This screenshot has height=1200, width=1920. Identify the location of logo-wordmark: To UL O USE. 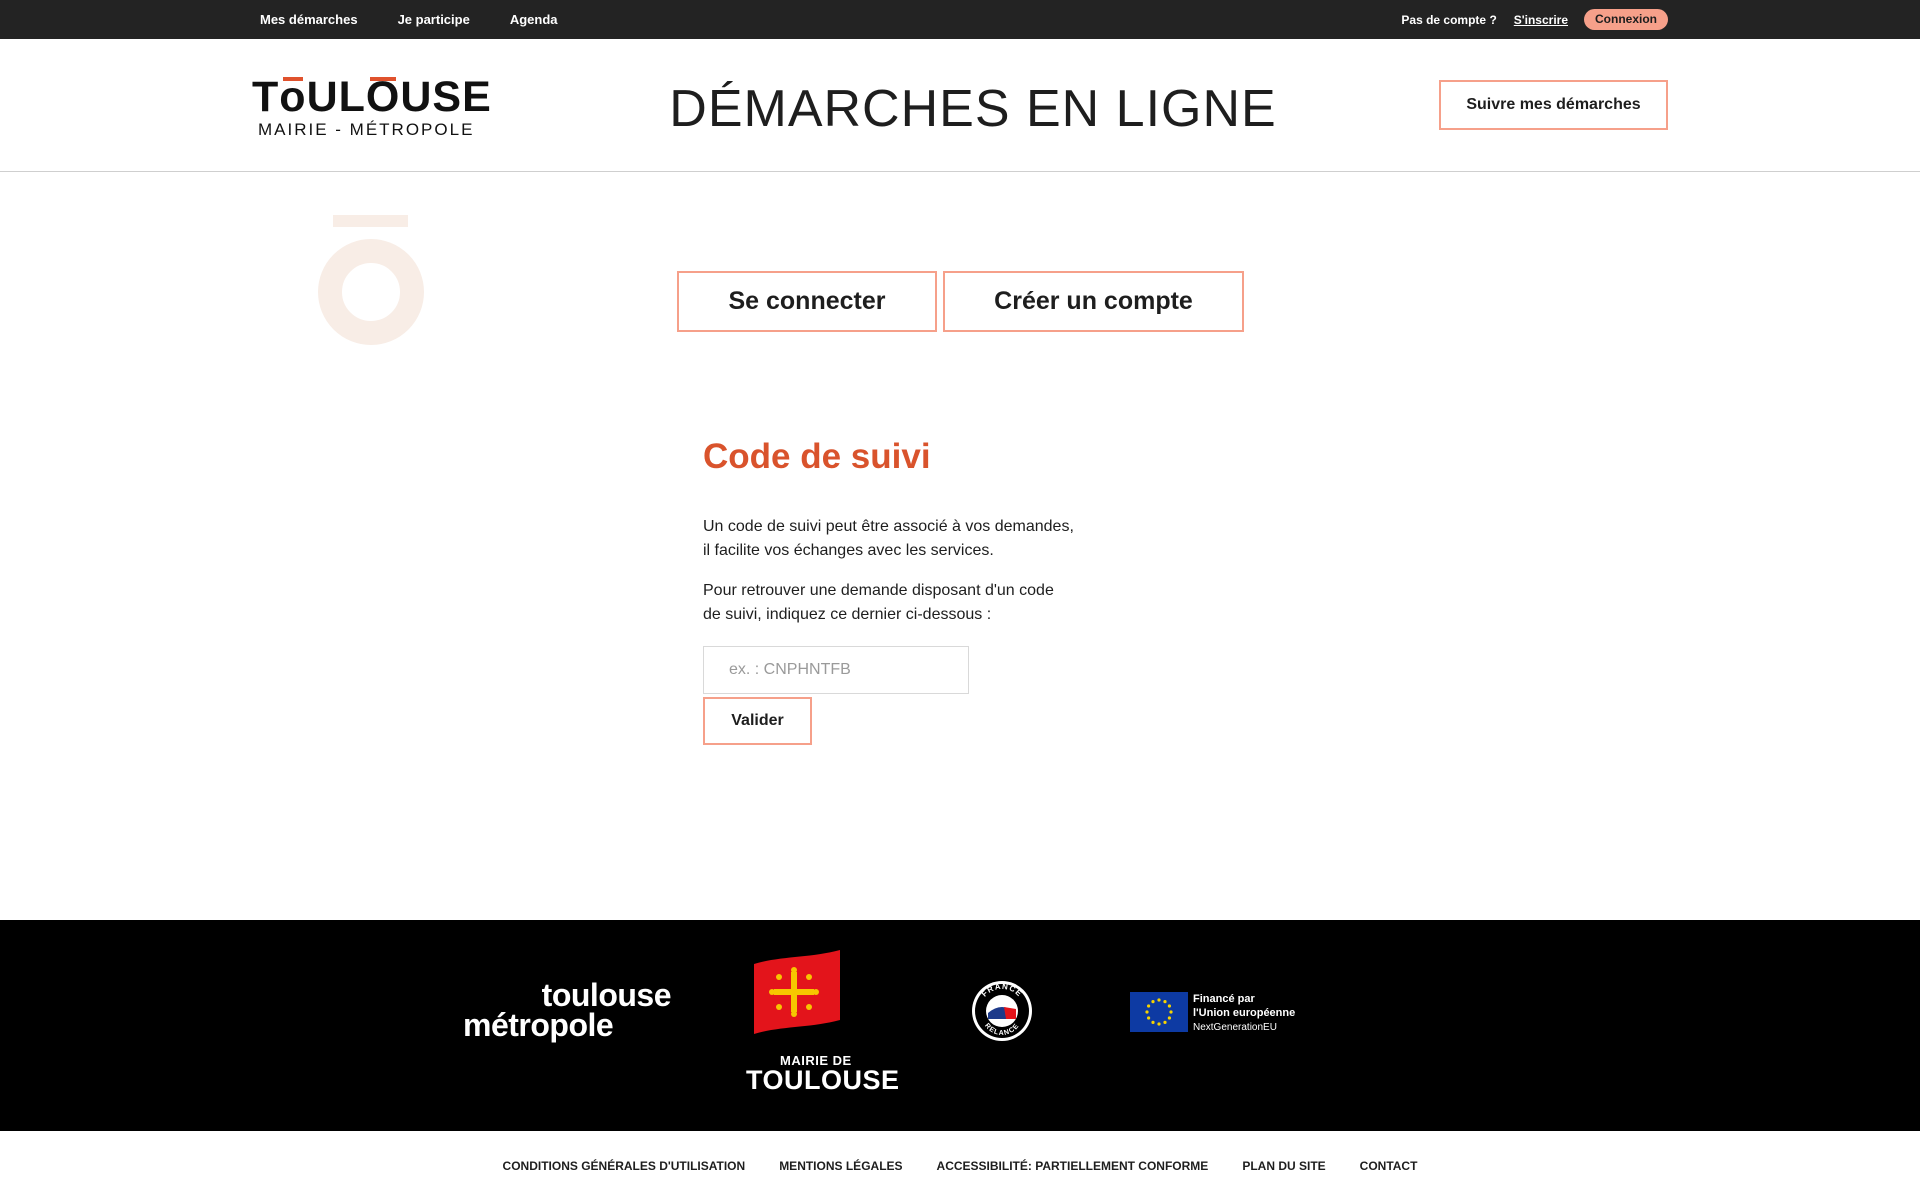
(372, 97).